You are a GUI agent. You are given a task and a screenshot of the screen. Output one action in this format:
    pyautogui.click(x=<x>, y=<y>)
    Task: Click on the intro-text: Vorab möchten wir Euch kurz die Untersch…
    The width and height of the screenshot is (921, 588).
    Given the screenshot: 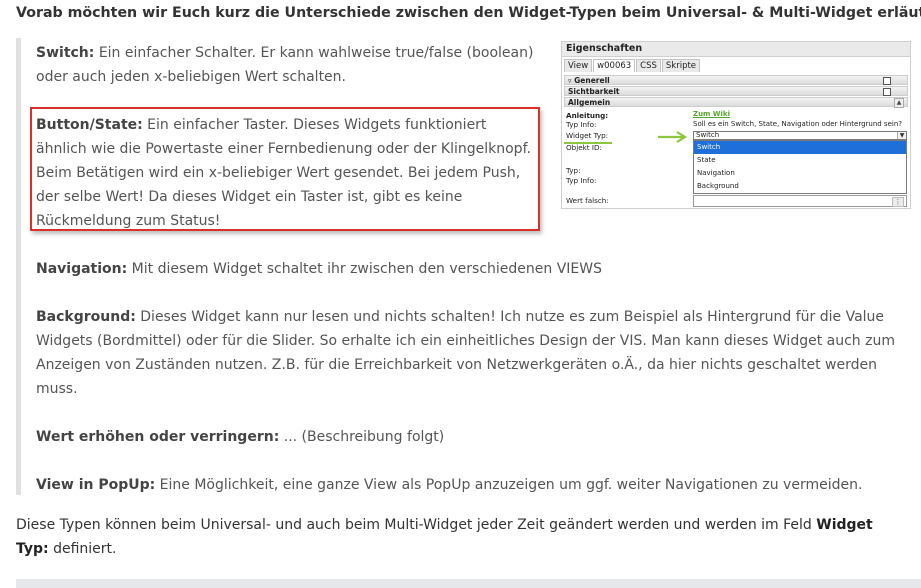 What is the action you would take?
    pyautogui.click(x=468, y=13)
    